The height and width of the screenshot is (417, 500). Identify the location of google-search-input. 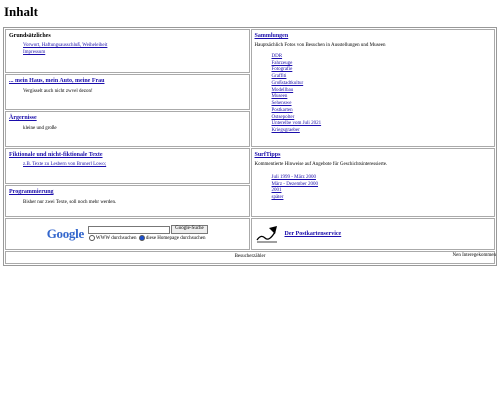
(128, 229).